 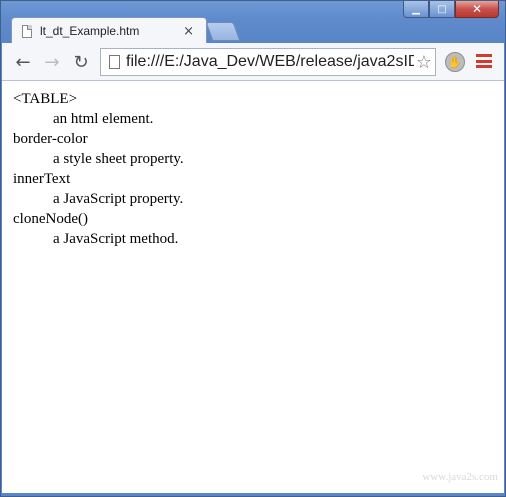 I want to click on back-arrow-icon: ←, so click(x=23, y=62).